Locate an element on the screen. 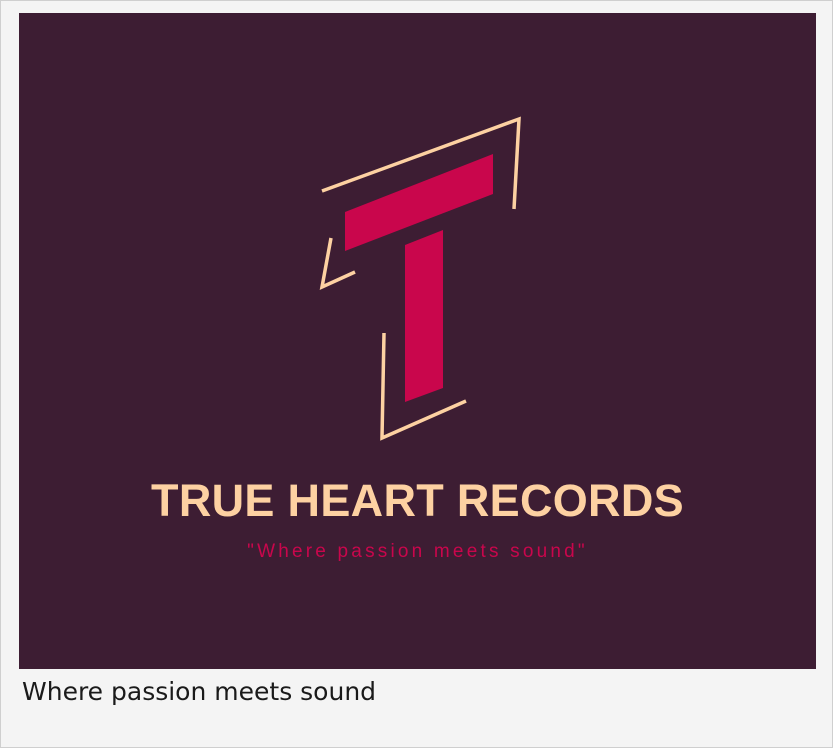 This screenshot has width=833, height=748. image-caption: Where passion meets sound is located at coordinates (199, 691).